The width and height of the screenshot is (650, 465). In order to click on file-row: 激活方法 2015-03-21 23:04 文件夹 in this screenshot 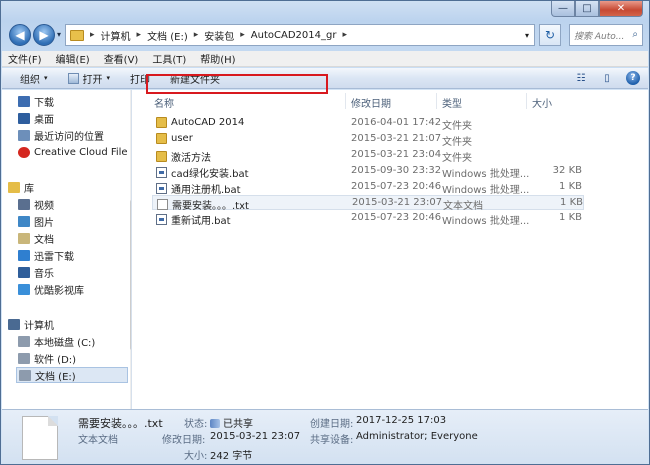, I will do `click(368, 156)`.